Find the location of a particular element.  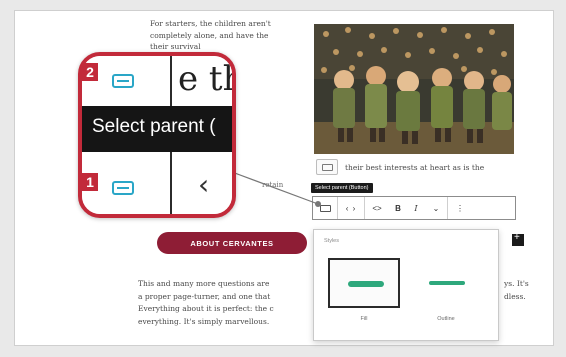

select-parent-button is located at coordinates (325, 208).